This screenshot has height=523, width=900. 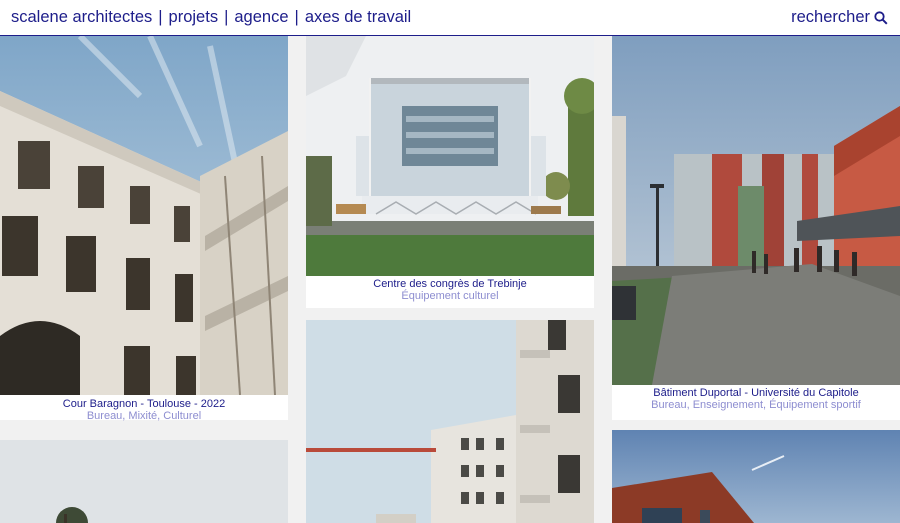 I want to click on project-title: Centre des congrès de Trebinje, so click(x=450, y=284).